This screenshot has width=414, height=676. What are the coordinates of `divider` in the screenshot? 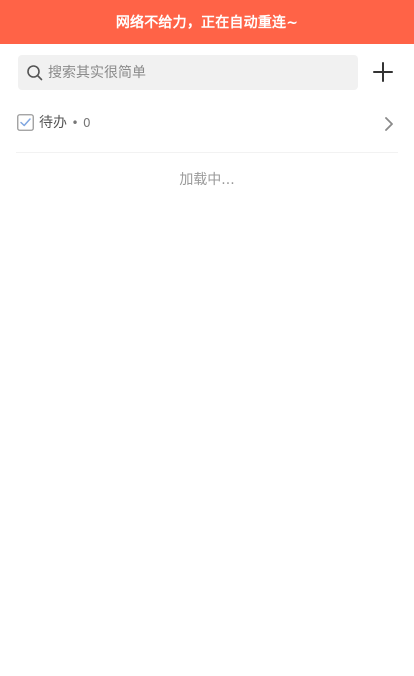 It's located at (207, 152).